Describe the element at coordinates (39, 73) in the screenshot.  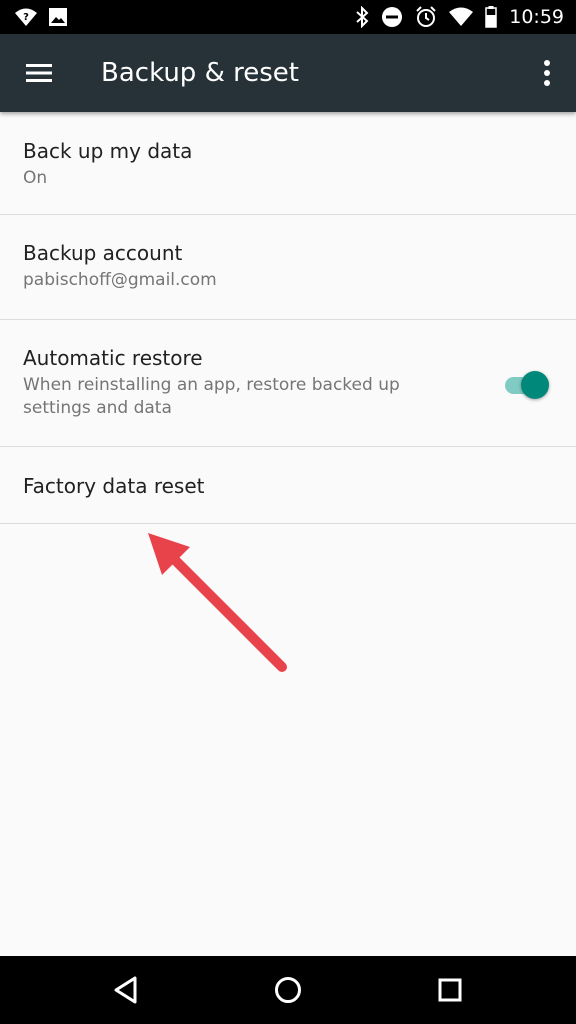
I see `hamburger-menu-icon` at that location.